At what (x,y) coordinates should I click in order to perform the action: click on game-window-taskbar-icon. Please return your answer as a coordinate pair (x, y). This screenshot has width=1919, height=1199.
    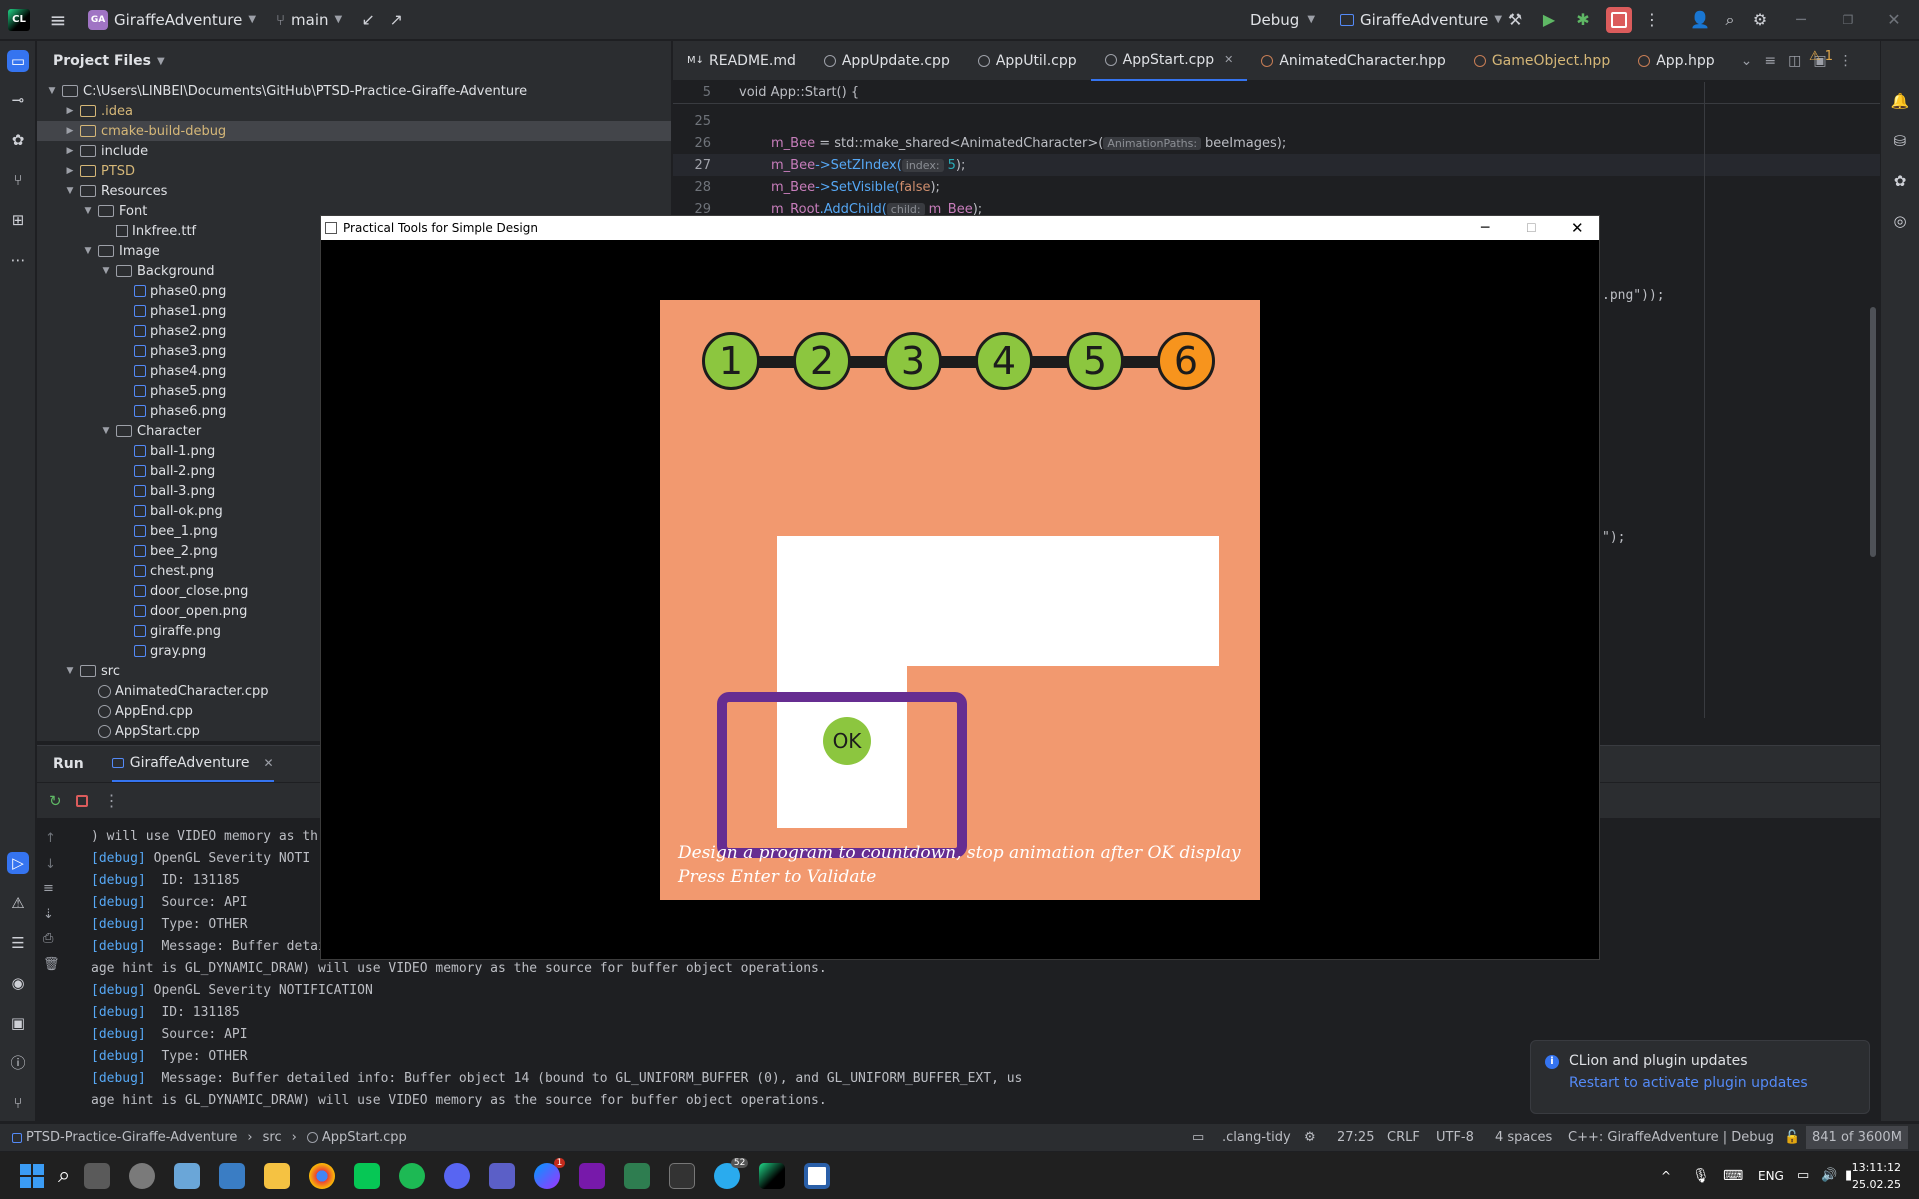
    Looking at the image, I should click on (817, 1175).